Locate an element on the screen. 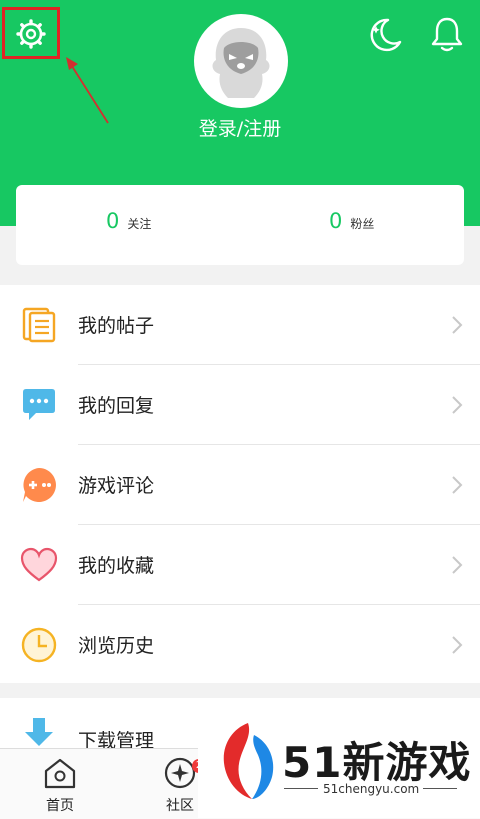  watermark: 51新游戏 51chengyu.com is located at coordinates (339, 758).